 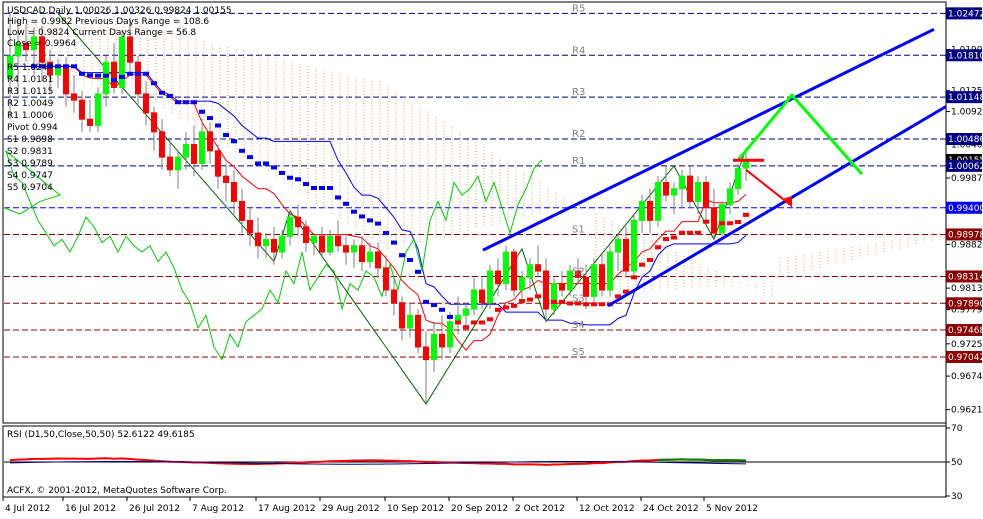 What do you see at coordinates (965, 277) in the screenshot?
I see `price-tag-label: 0.98314` at bounding box center [965, 277].